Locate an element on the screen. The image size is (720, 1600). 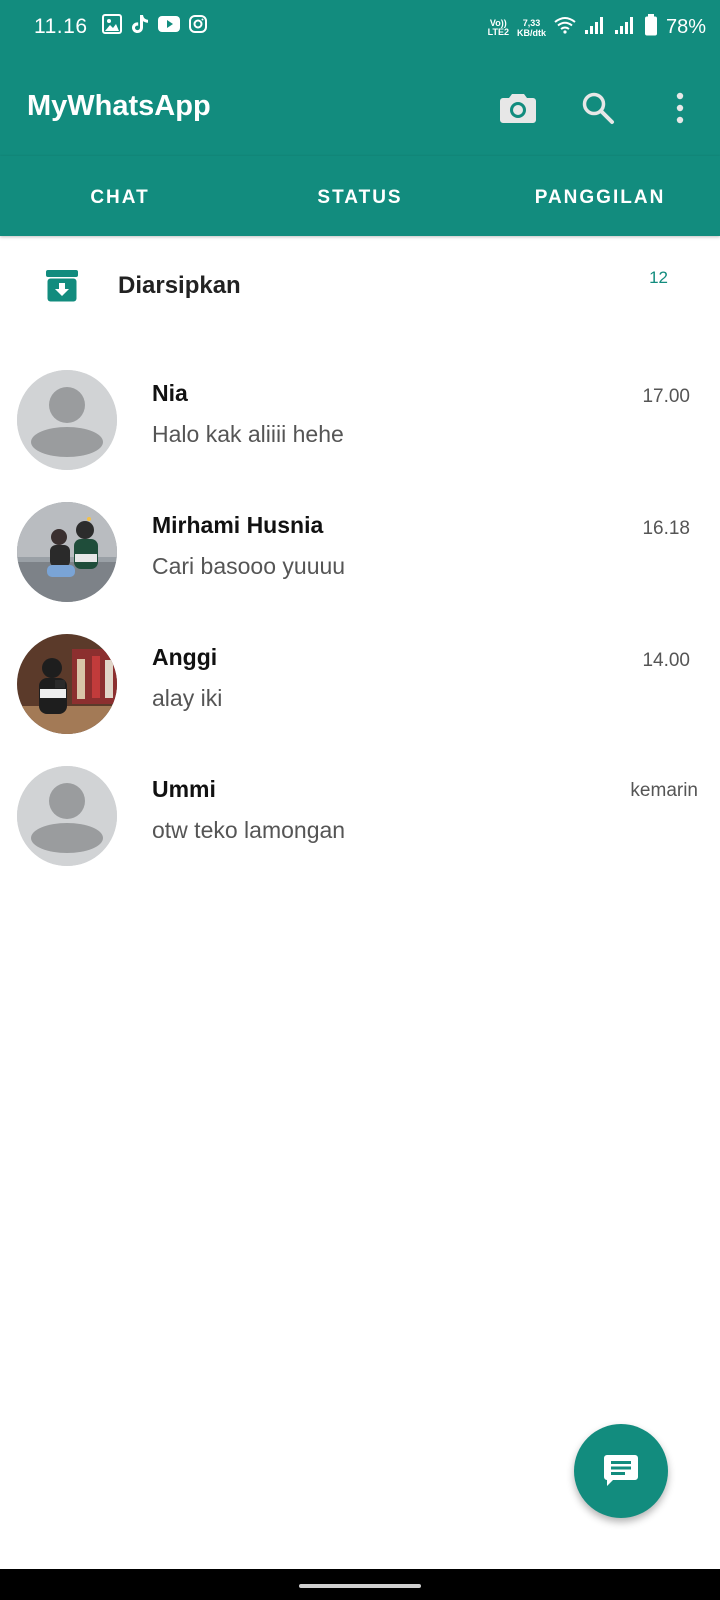
status-app-icons is located at coordinates (154, 24).